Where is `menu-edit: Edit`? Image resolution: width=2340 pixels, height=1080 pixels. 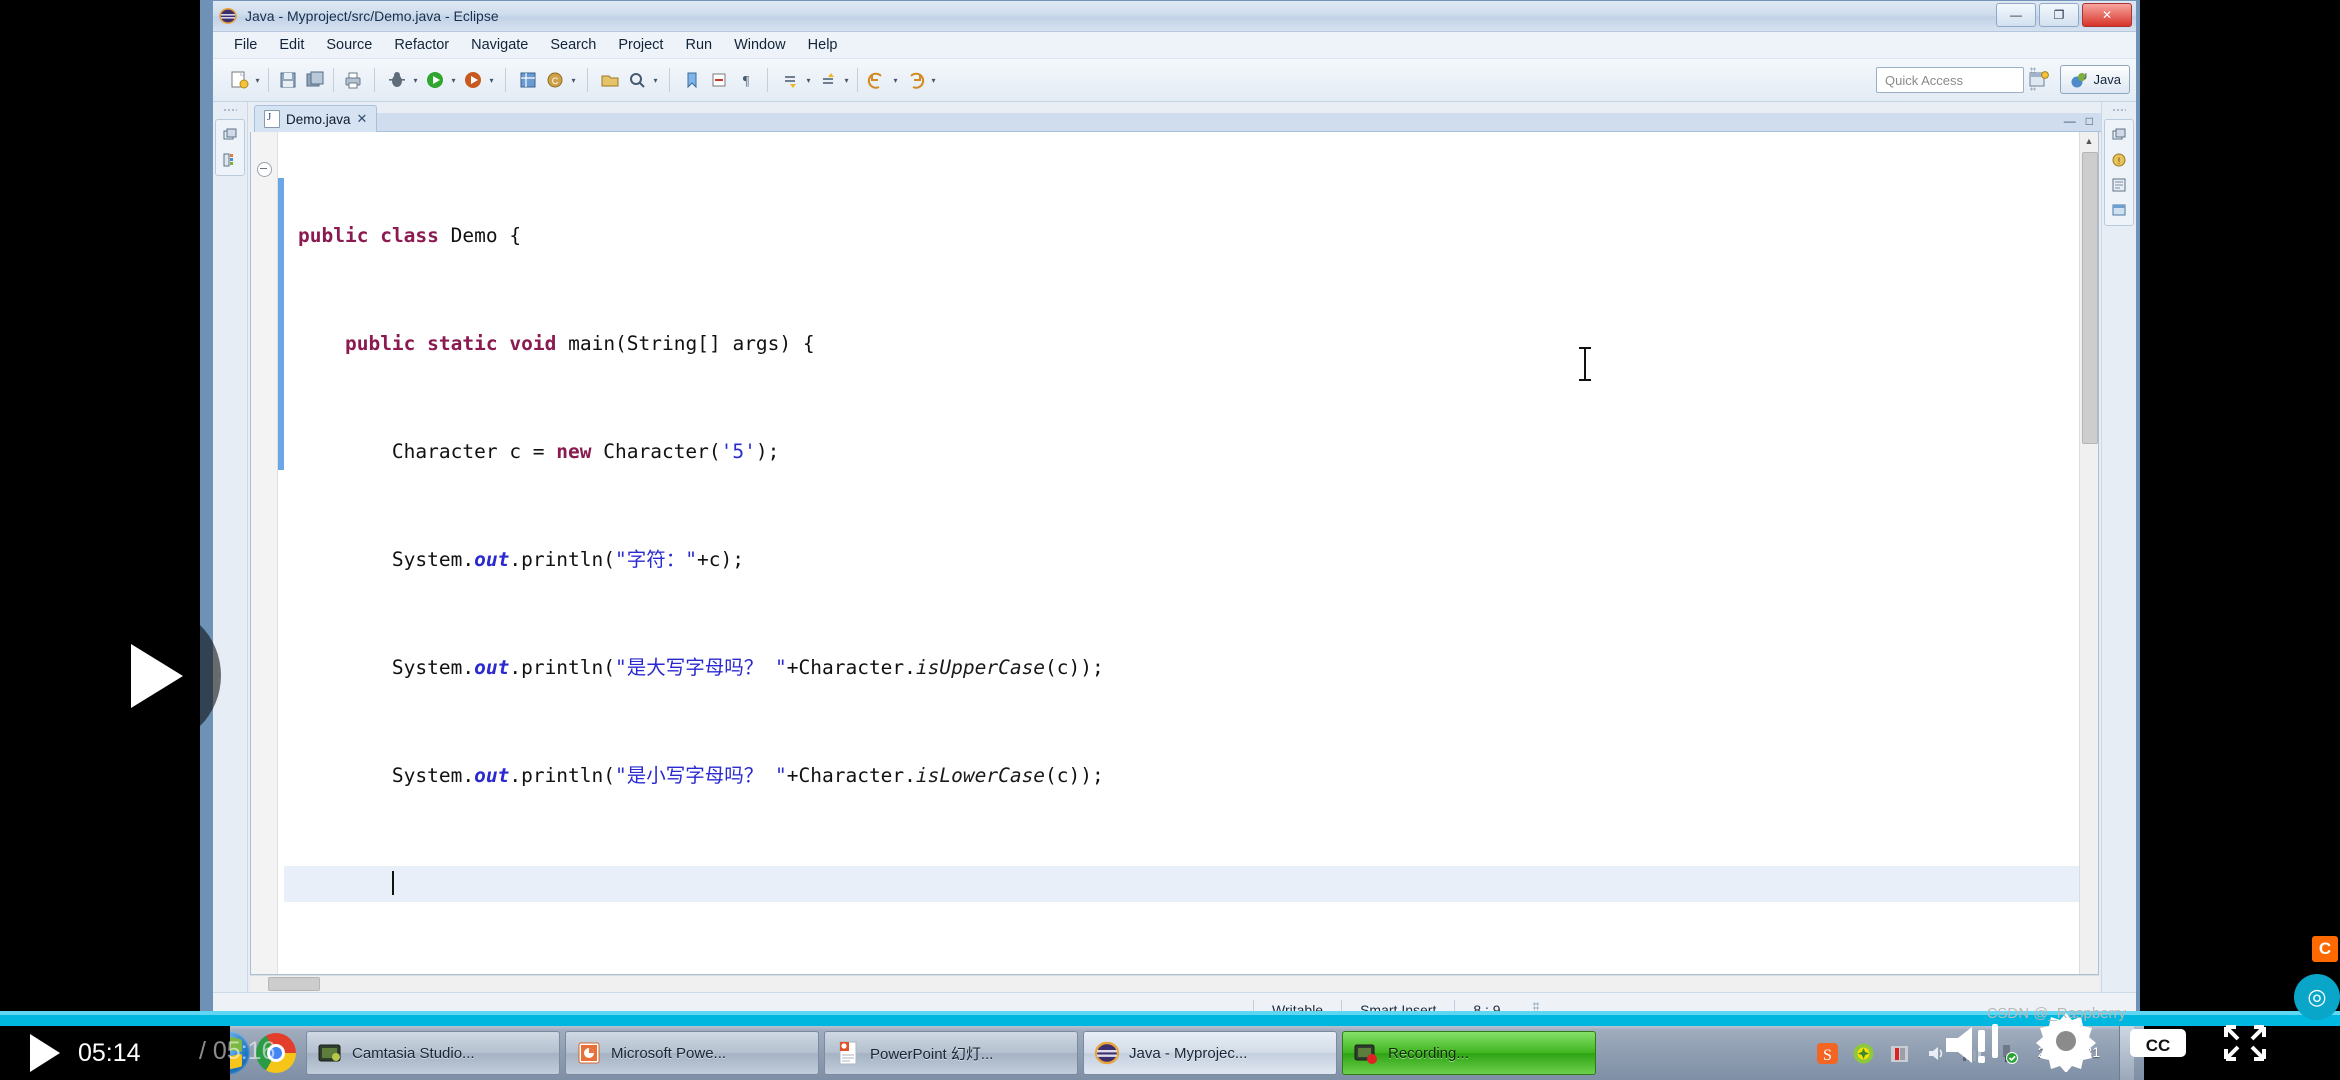
menu-edit: Edit is located at coordinates (291, 45).